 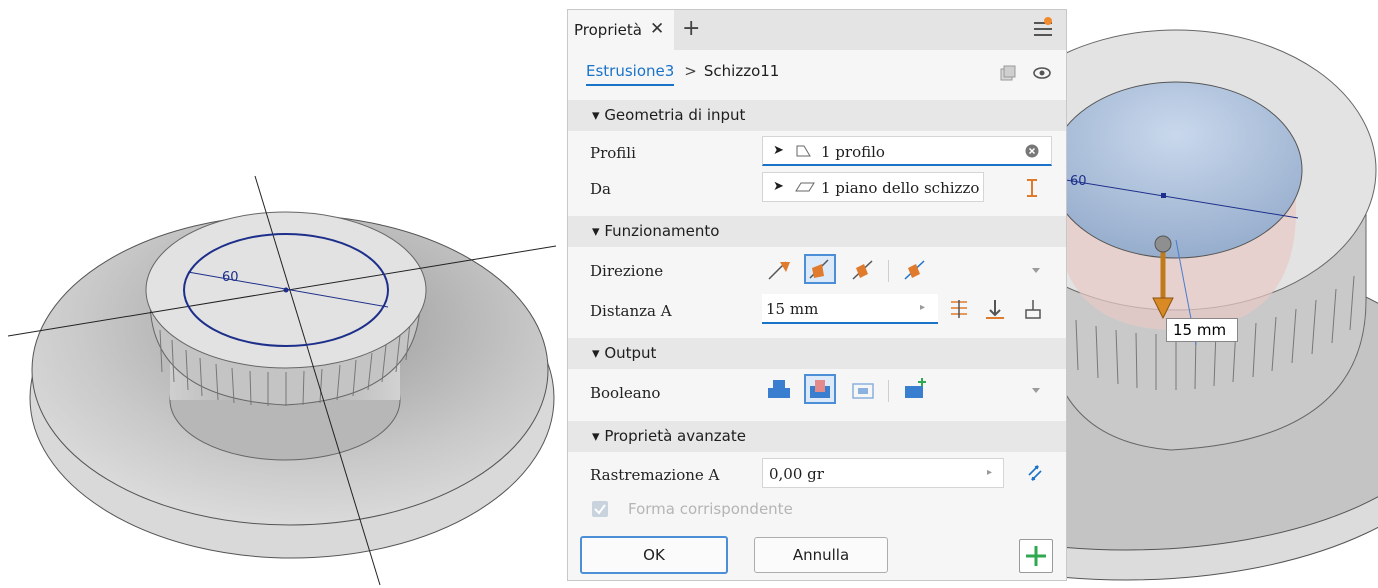 I want to click on notification-dot, so click(x=1048, y=21).